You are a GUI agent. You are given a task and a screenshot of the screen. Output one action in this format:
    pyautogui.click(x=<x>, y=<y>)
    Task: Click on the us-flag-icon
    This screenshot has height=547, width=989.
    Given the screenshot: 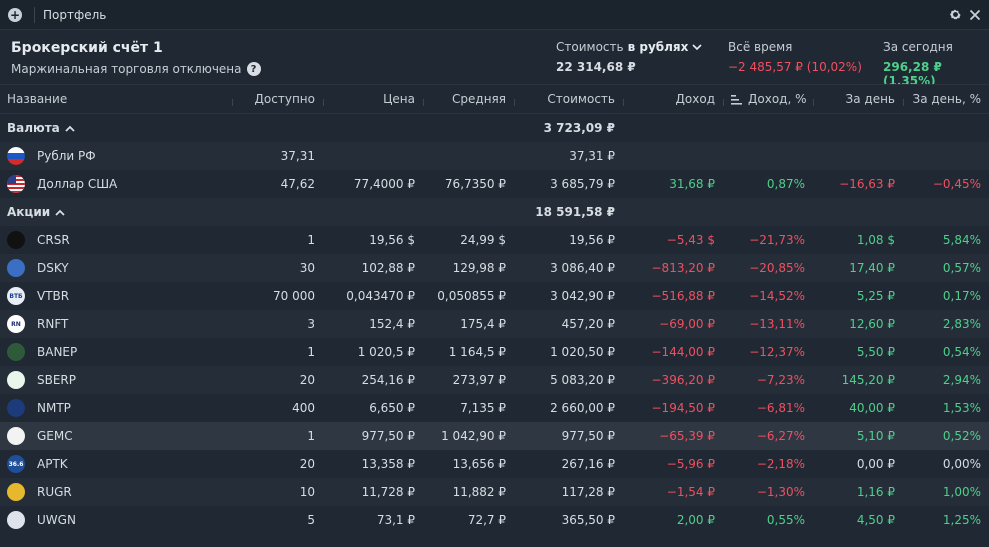 What is the action you would take?
    pyautogui.click(x=16, y=184)
    